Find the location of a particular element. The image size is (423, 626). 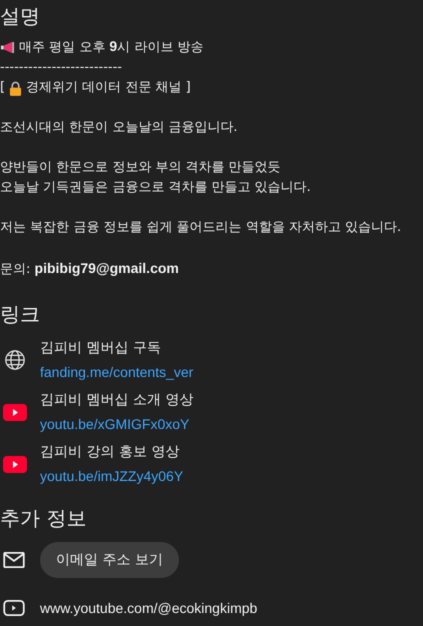

megaphone-icon is located at coordinates (7, 47).